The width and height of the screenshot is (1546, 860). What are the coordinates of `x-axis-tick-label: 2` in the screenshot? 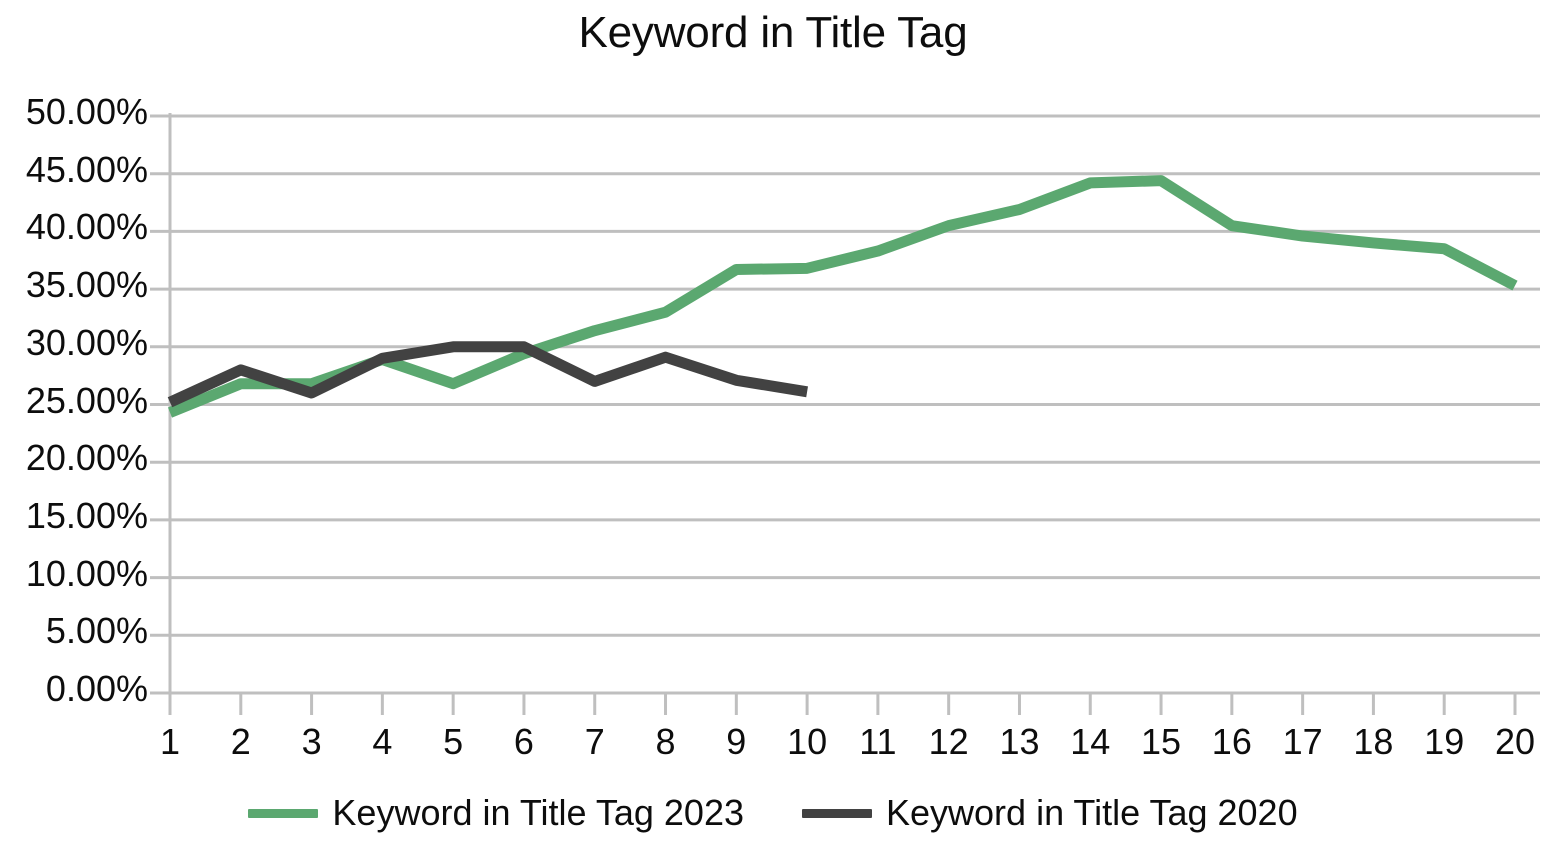 It's located at (240, 741).